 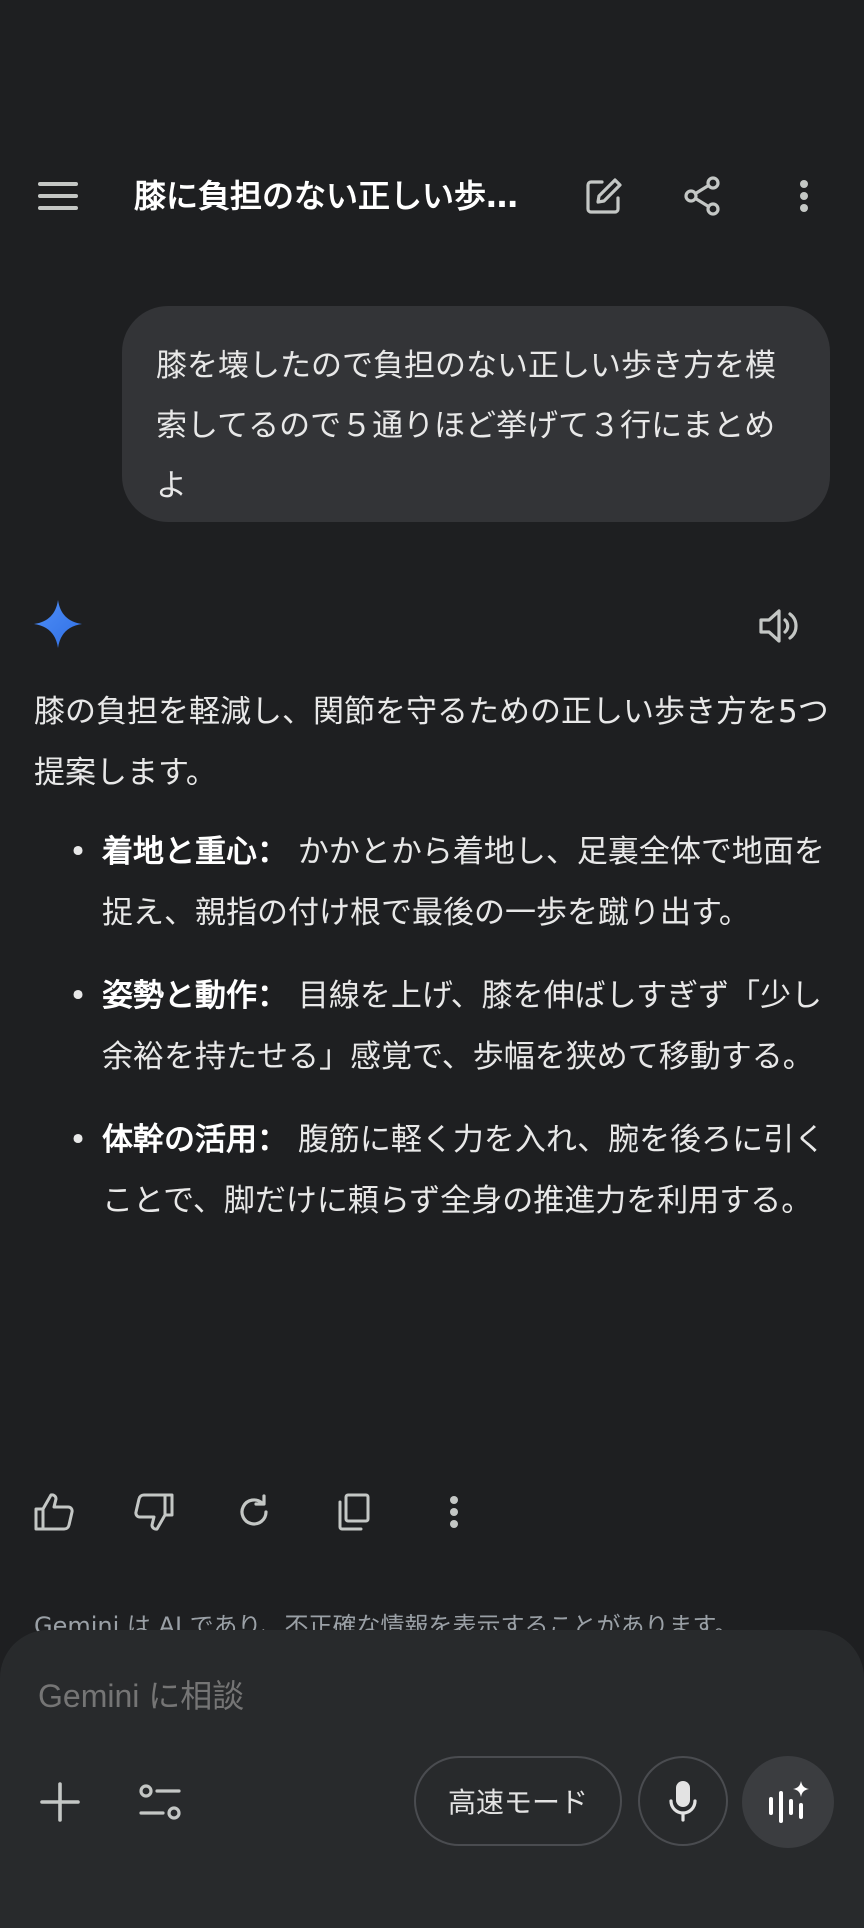 I want to click on copy-icon, so click(x=354, y=1512).